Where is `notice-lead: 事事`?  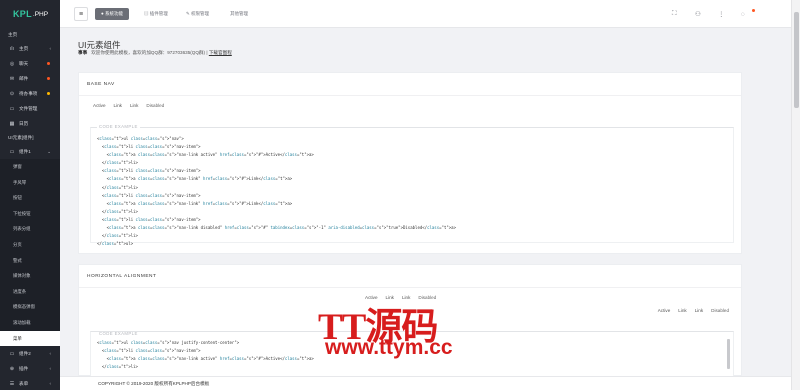 notice-lead: 事事 is located at coordinates (83, 52).